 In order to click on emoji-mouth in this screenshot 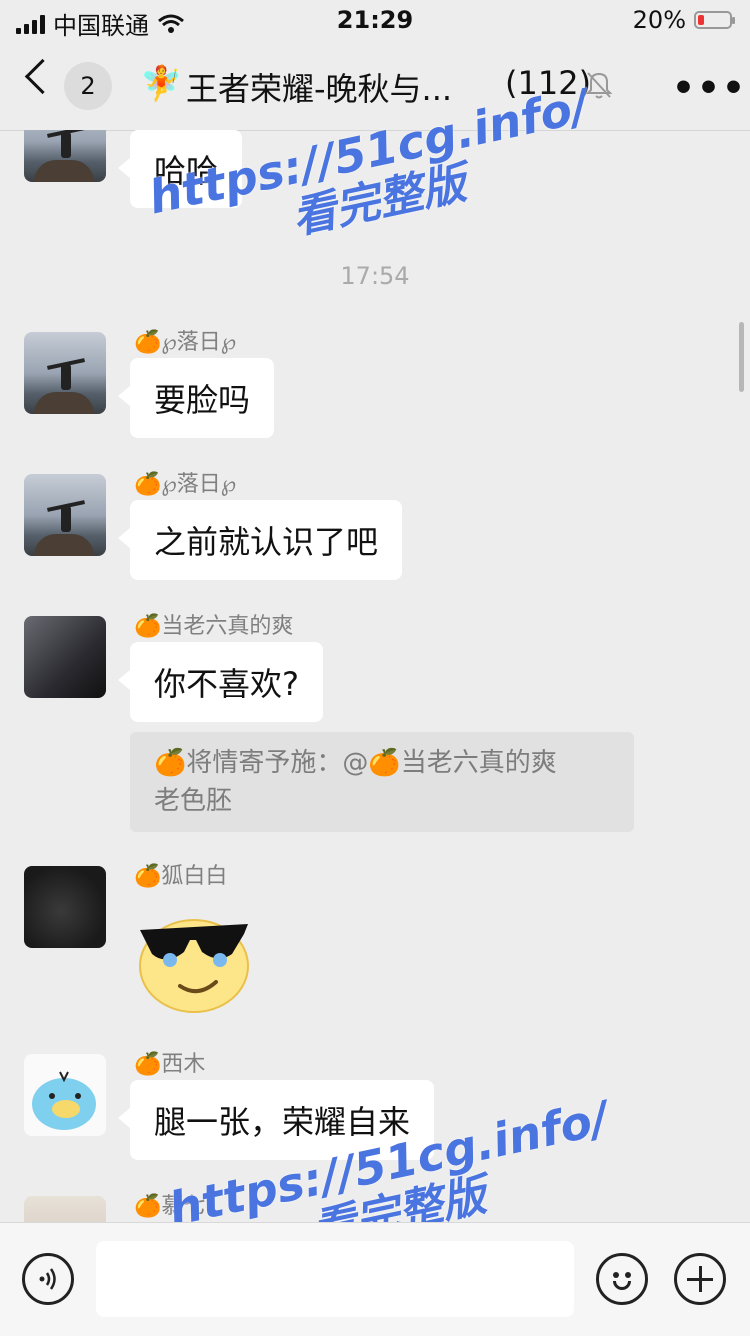, I will do `click(622, 1285)`.